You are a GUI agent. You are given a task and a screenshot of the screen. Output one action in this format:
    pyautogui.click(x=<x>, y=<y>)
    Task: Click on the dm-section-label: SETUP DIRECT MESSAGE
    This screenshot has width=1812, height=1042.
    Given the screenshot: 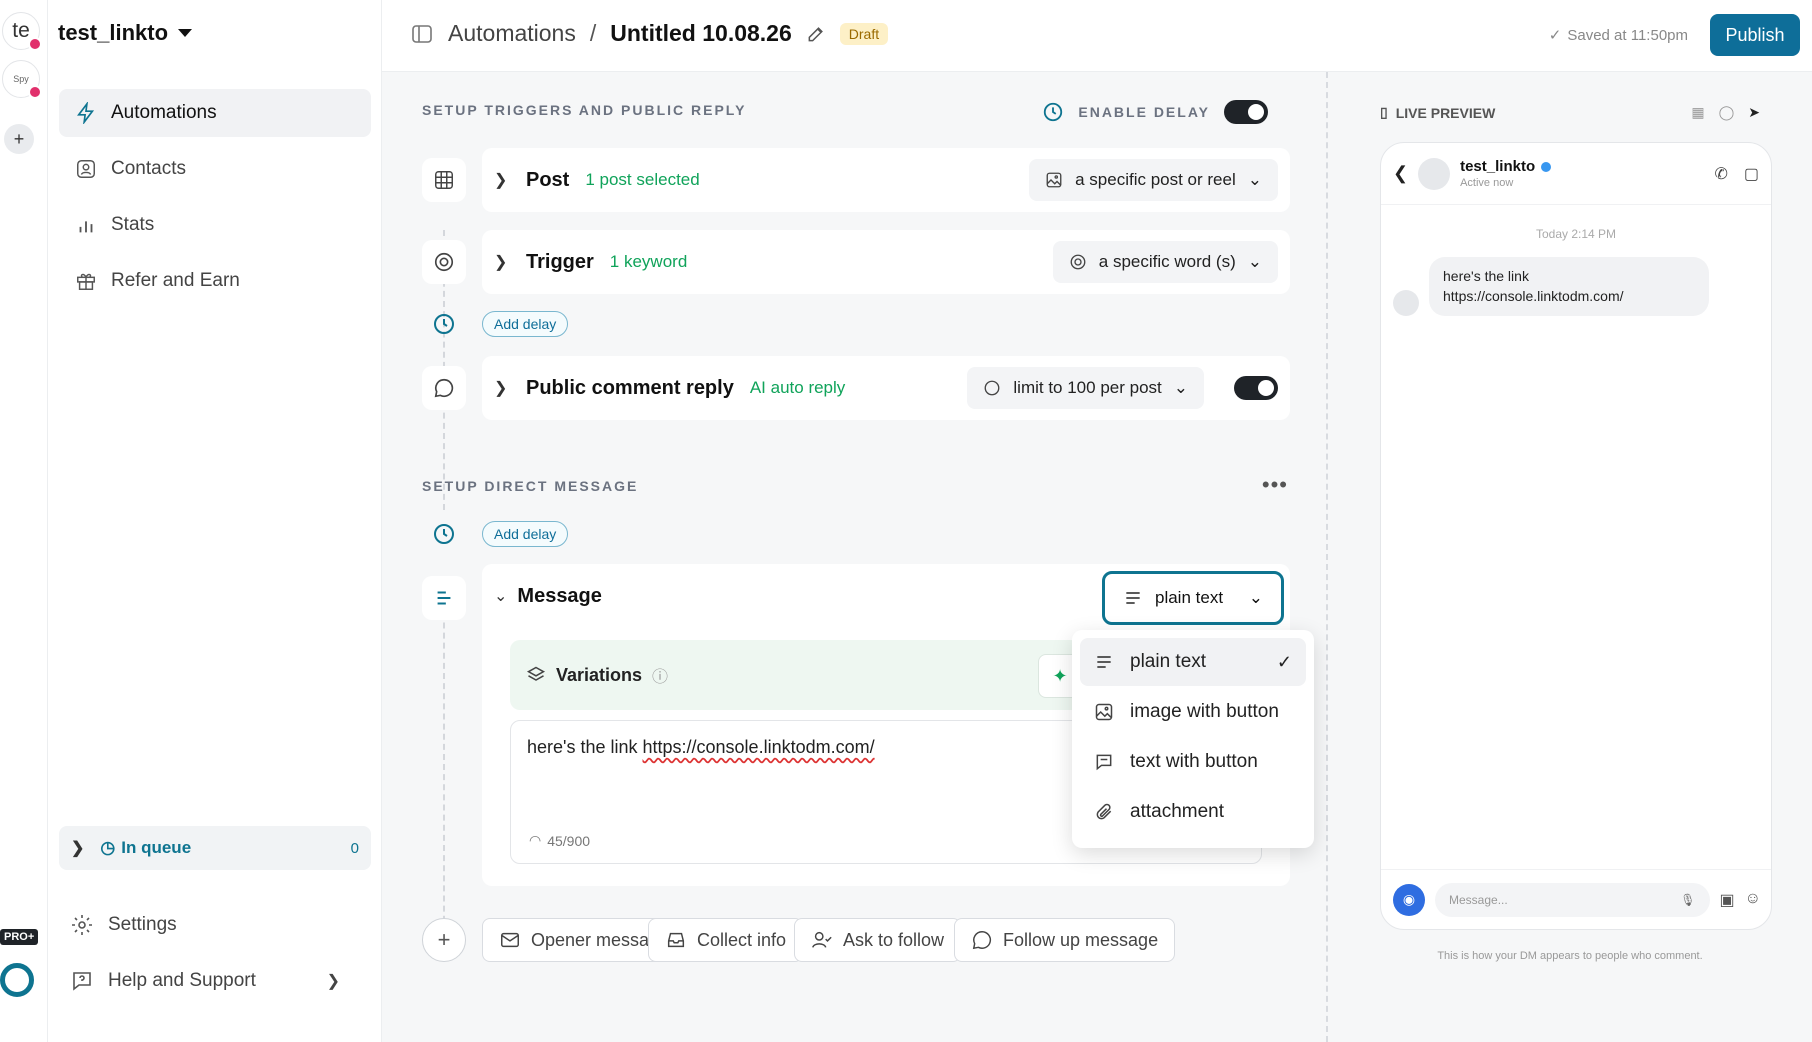 What is the action you would take?
    pyautogui.click(x=530, y=486)
    